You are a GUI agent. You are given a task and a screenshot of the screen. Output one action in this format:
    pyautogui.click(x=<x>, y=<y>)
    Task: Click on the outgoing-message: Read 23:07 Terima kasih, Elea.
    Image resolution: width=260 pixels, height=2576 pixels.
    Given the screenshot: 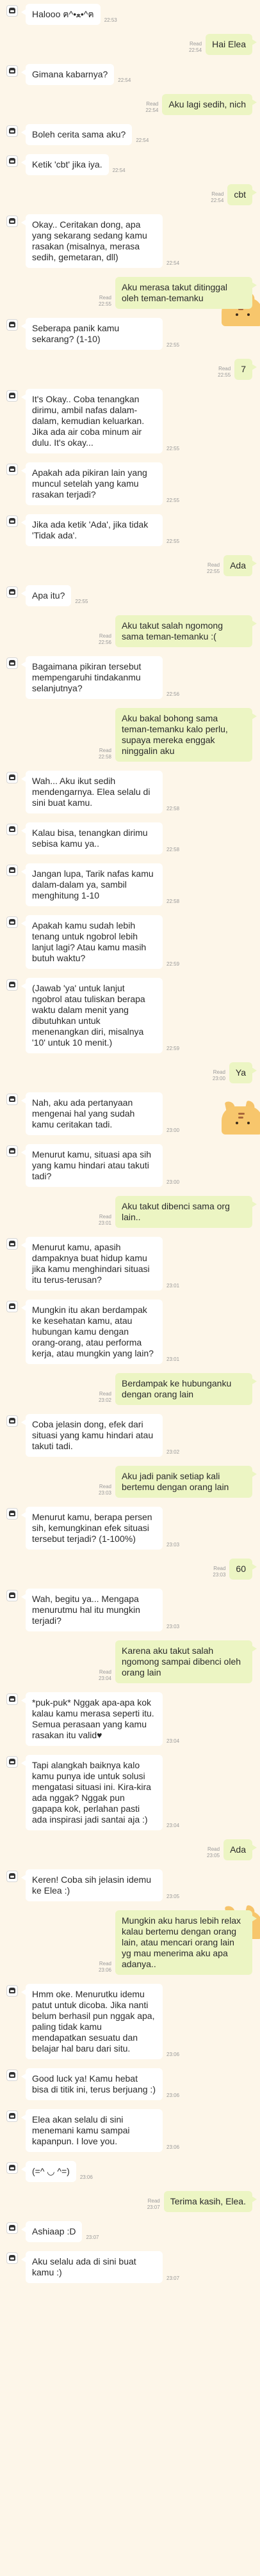 What is the action you would take?
    pyautogui.click(x=130, y=2201)
    